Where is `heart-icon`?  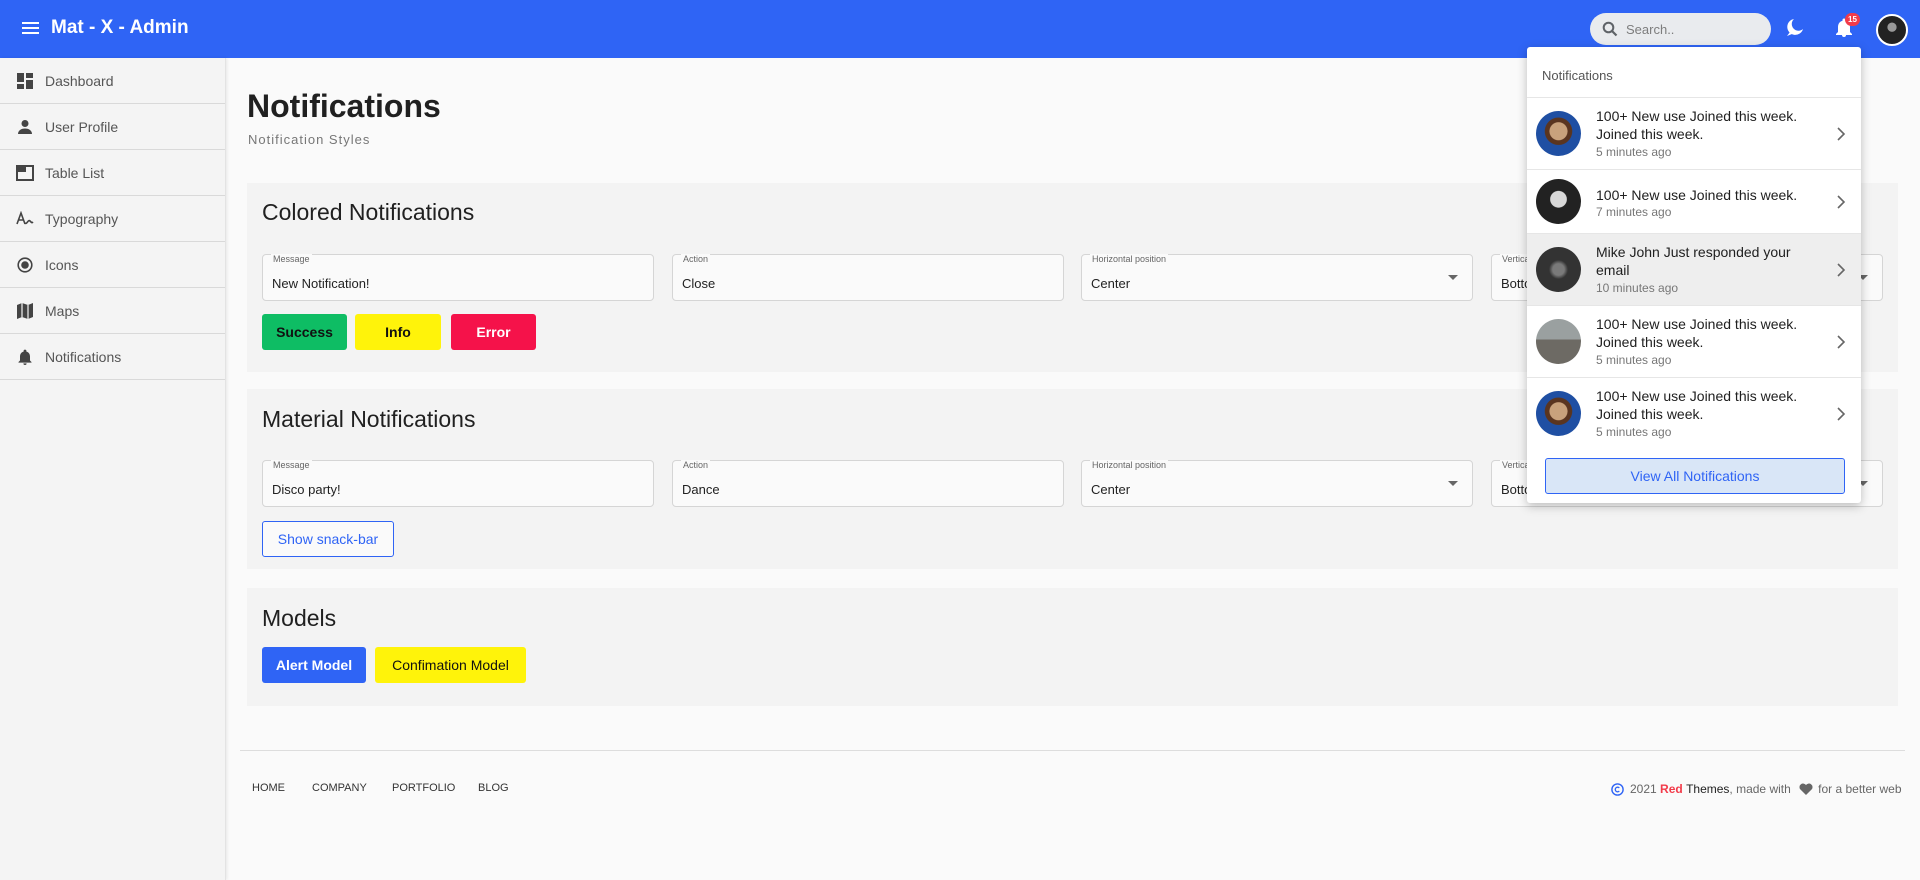 heart-icon is located at coordinates (1806, 789).